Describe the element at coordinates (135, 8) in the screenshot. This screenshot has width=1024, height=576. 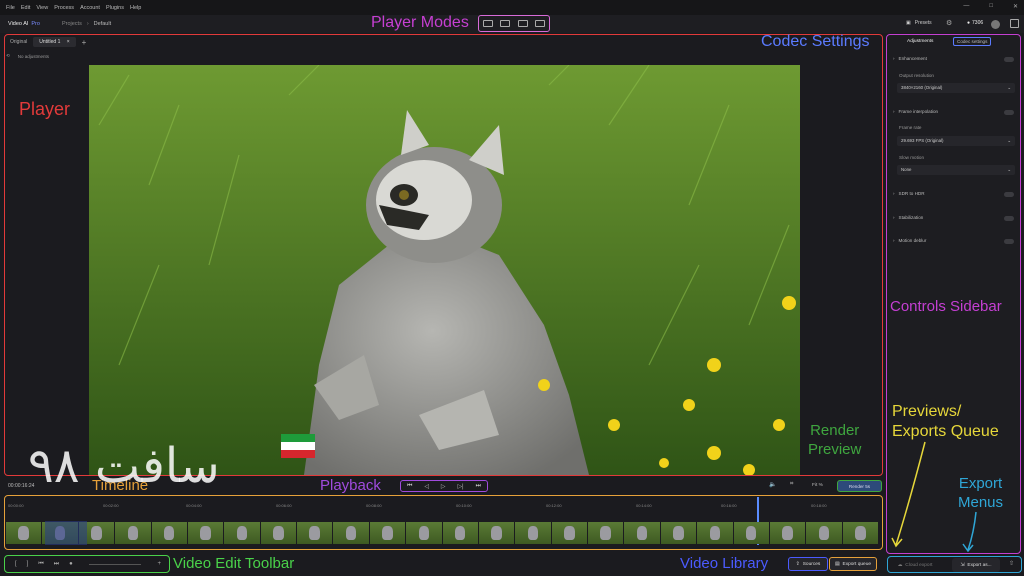
I see `menu-help: Help` at that location.